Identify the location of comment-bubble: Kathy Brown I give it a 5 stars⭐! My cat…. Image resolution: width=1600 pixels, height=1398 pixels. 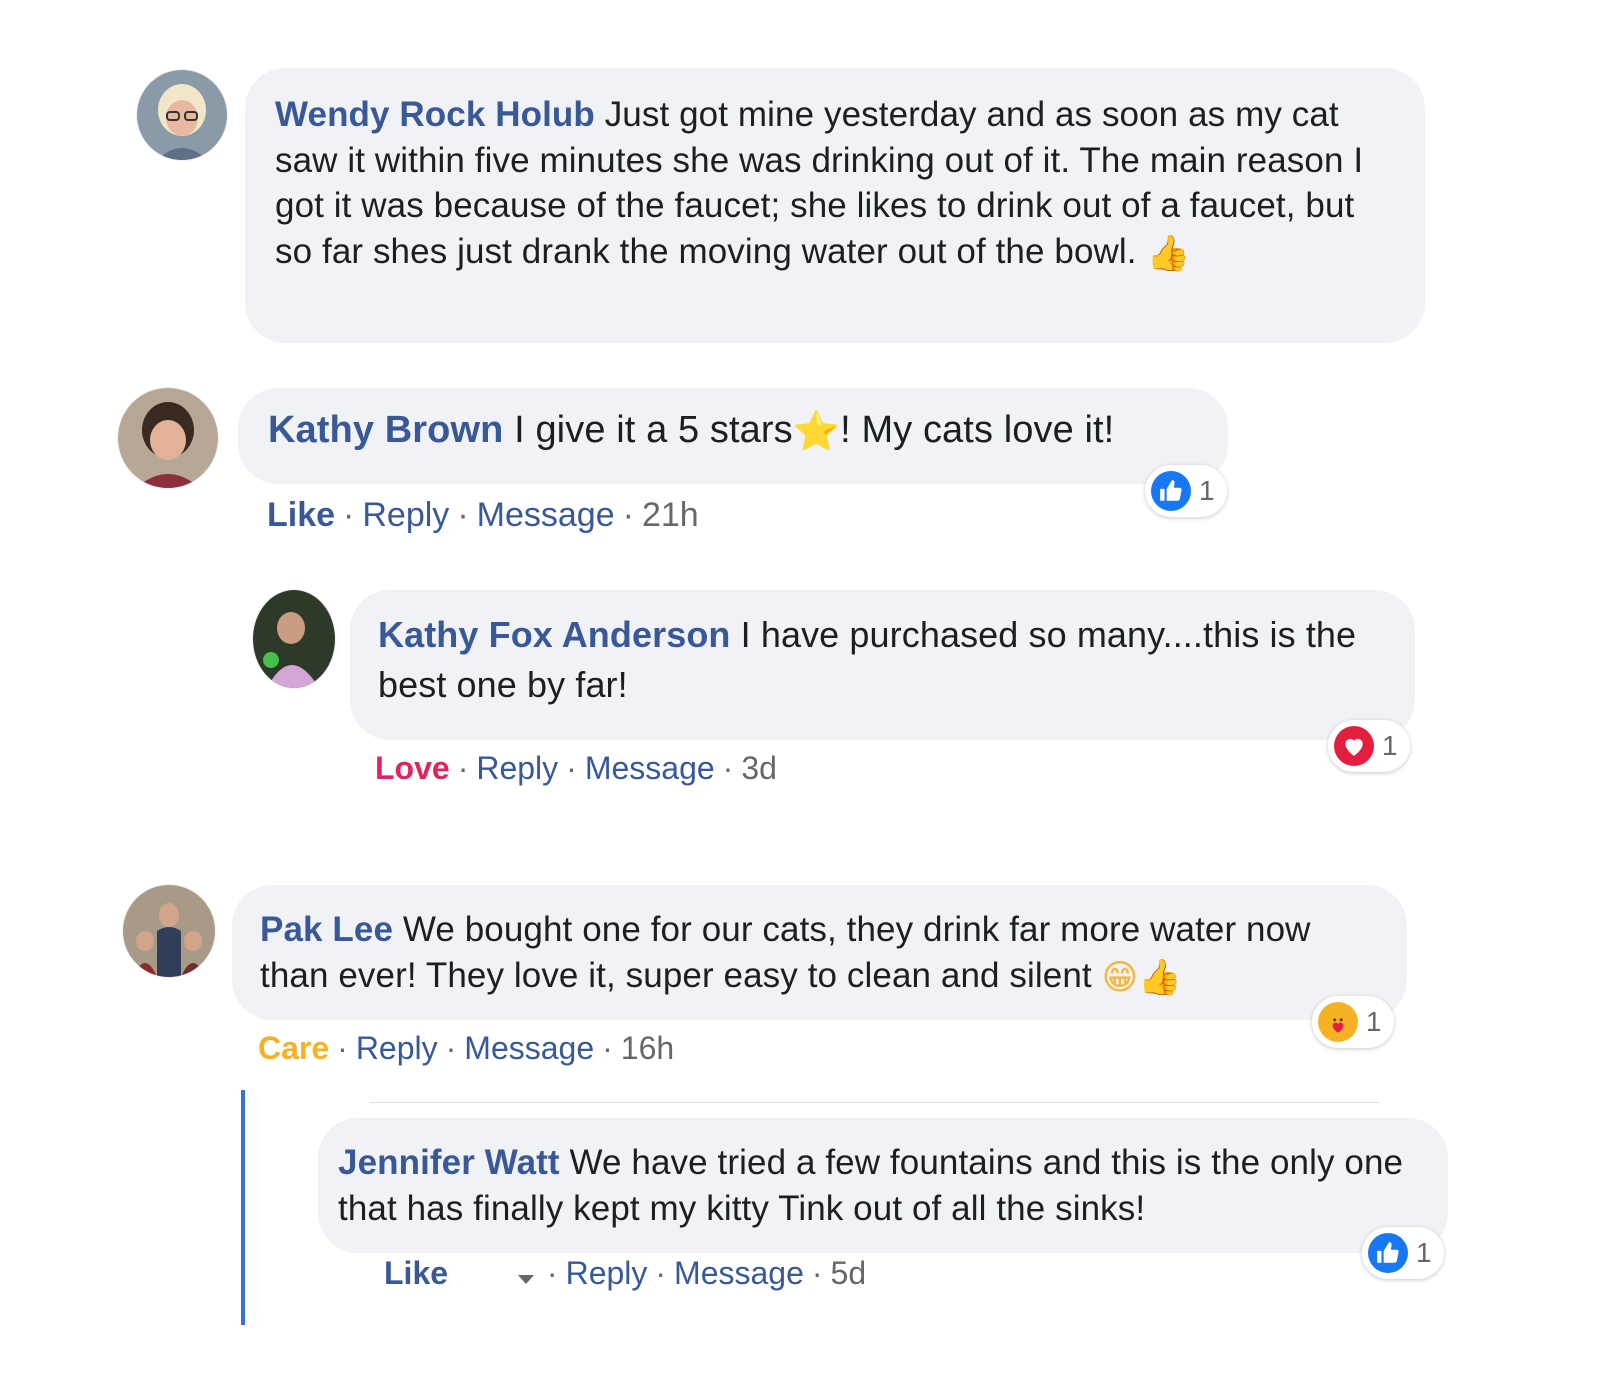
(733, 436).